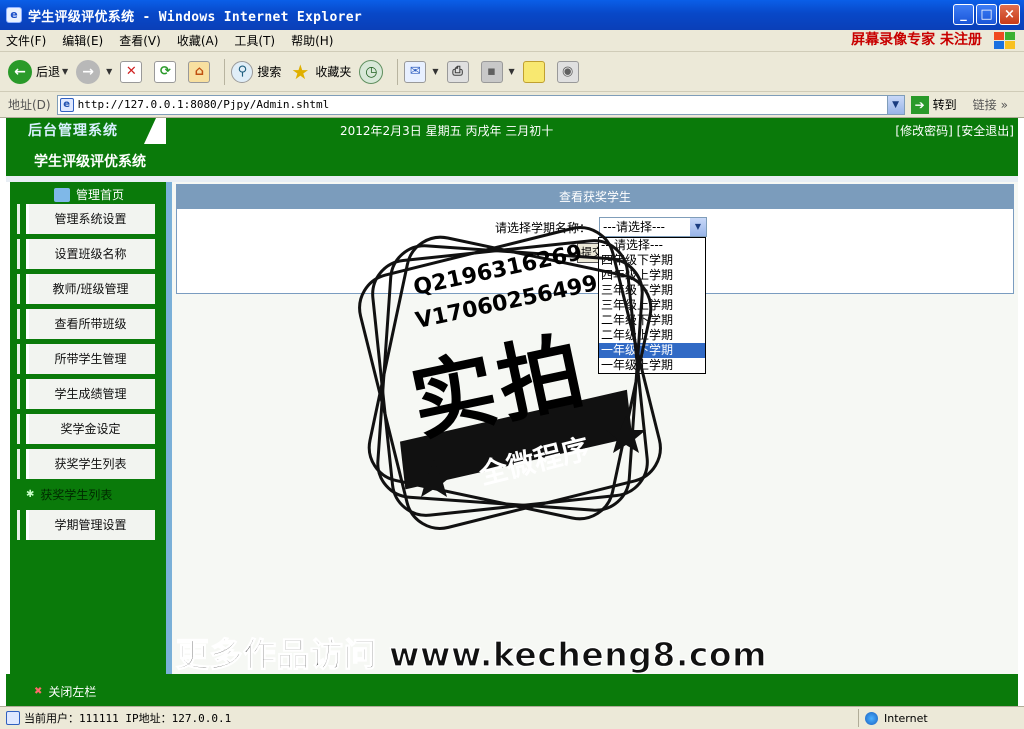 The image size is (1024, 729). What do you see at coordinates (82, 40) in the screenshot?
I see `menu-edit: 编辑(E)` at bounding box center [82, 40].